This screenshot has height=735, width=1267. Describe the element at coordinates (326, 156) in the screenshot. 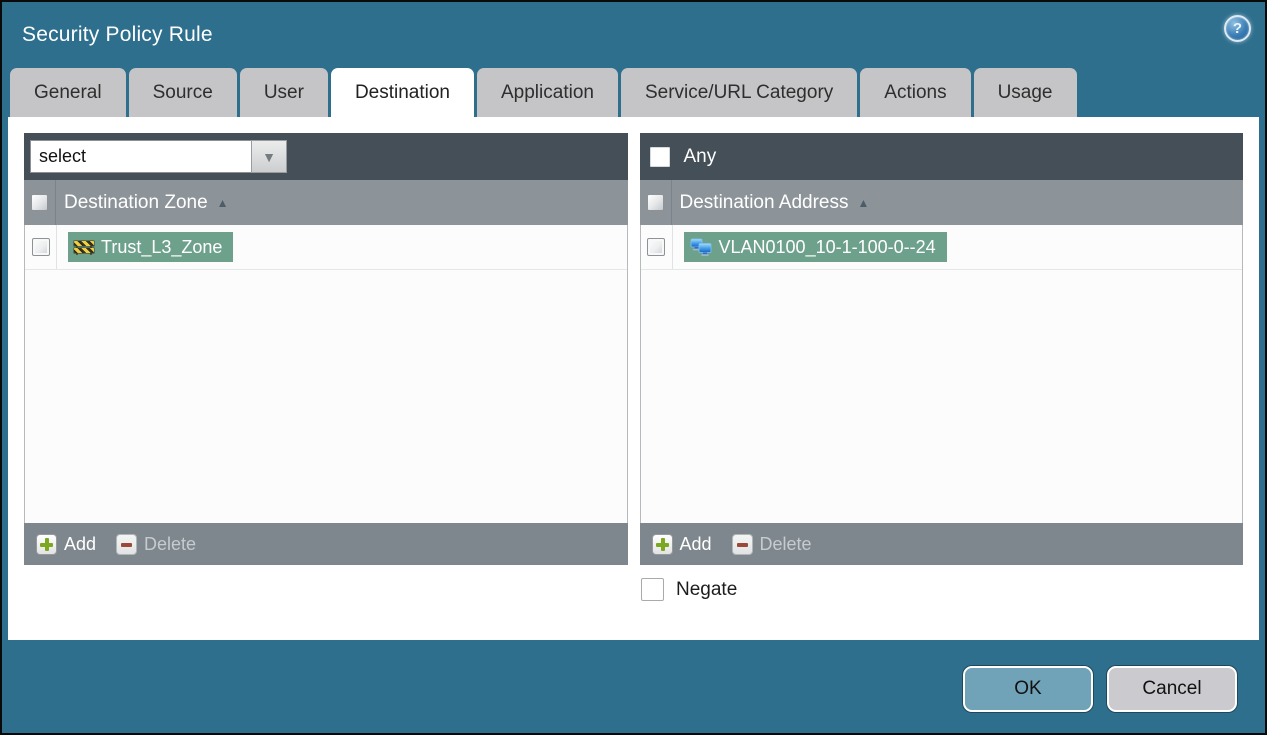

I see `zone-toolbar: select ▼` at that location.